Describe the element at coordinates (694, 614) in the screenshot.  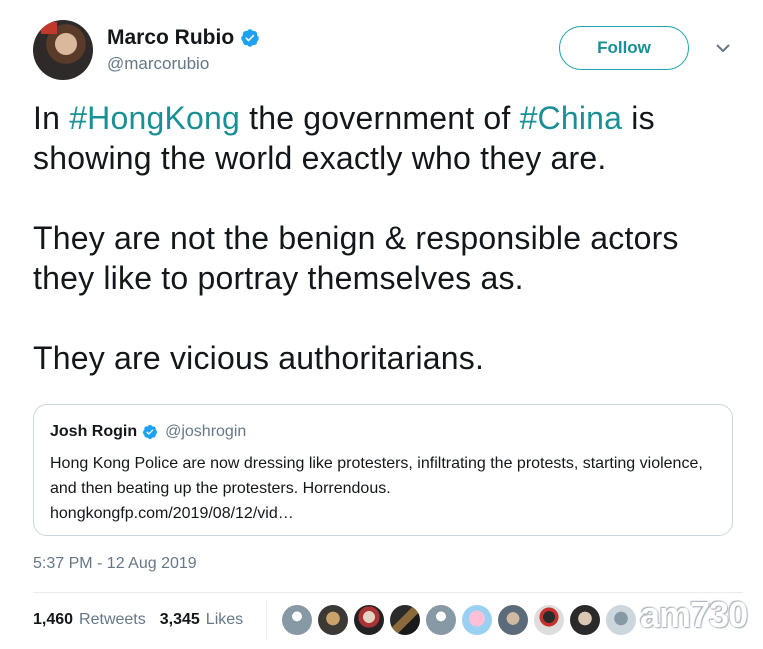
I see `watermark-logo: am730` at that location.